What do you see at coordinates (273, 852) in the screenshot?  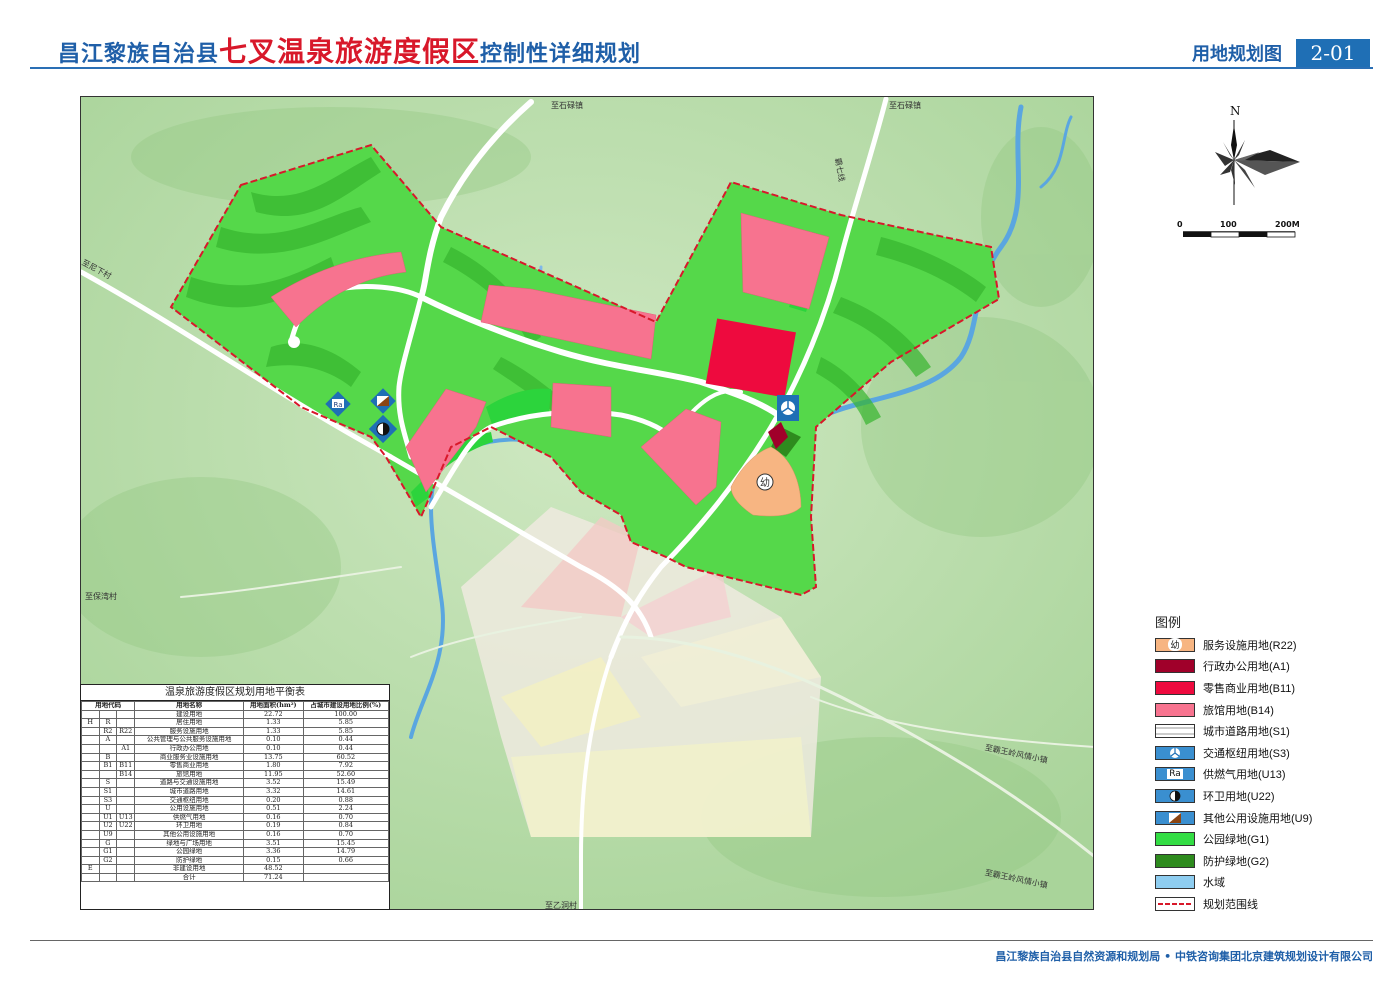 I see `cell-area: 3.36` at bounding box center [273, 852].